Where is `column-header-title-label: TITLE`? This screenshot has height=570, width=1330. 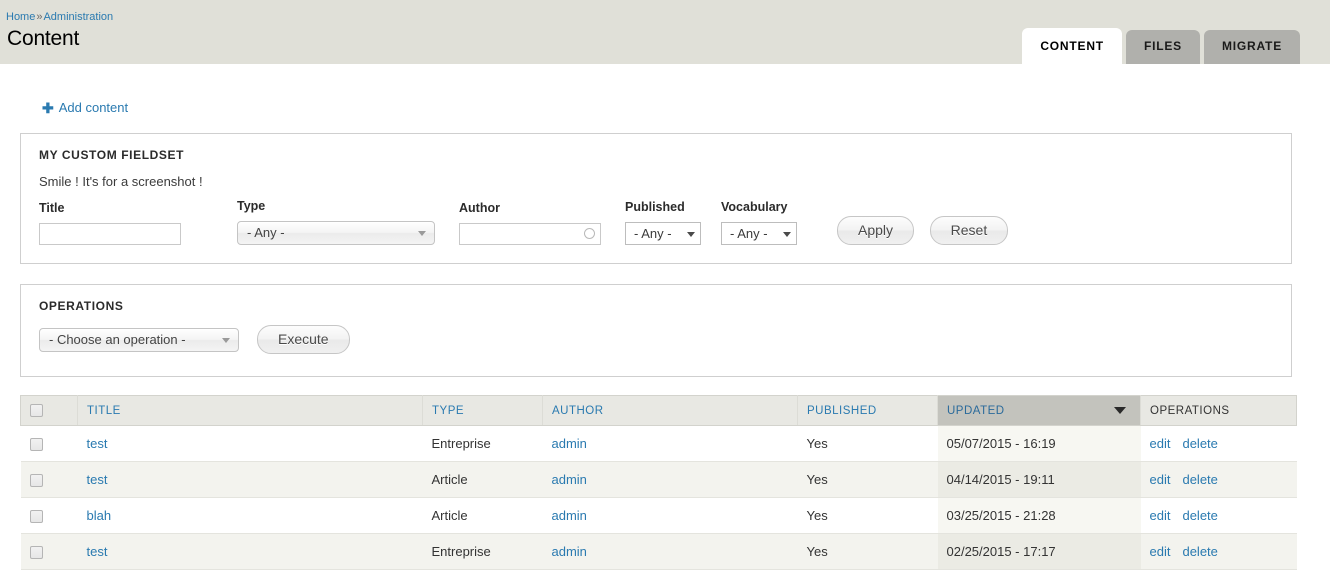
column-header-title-label: TITLE is located at coordinates (104, 410).